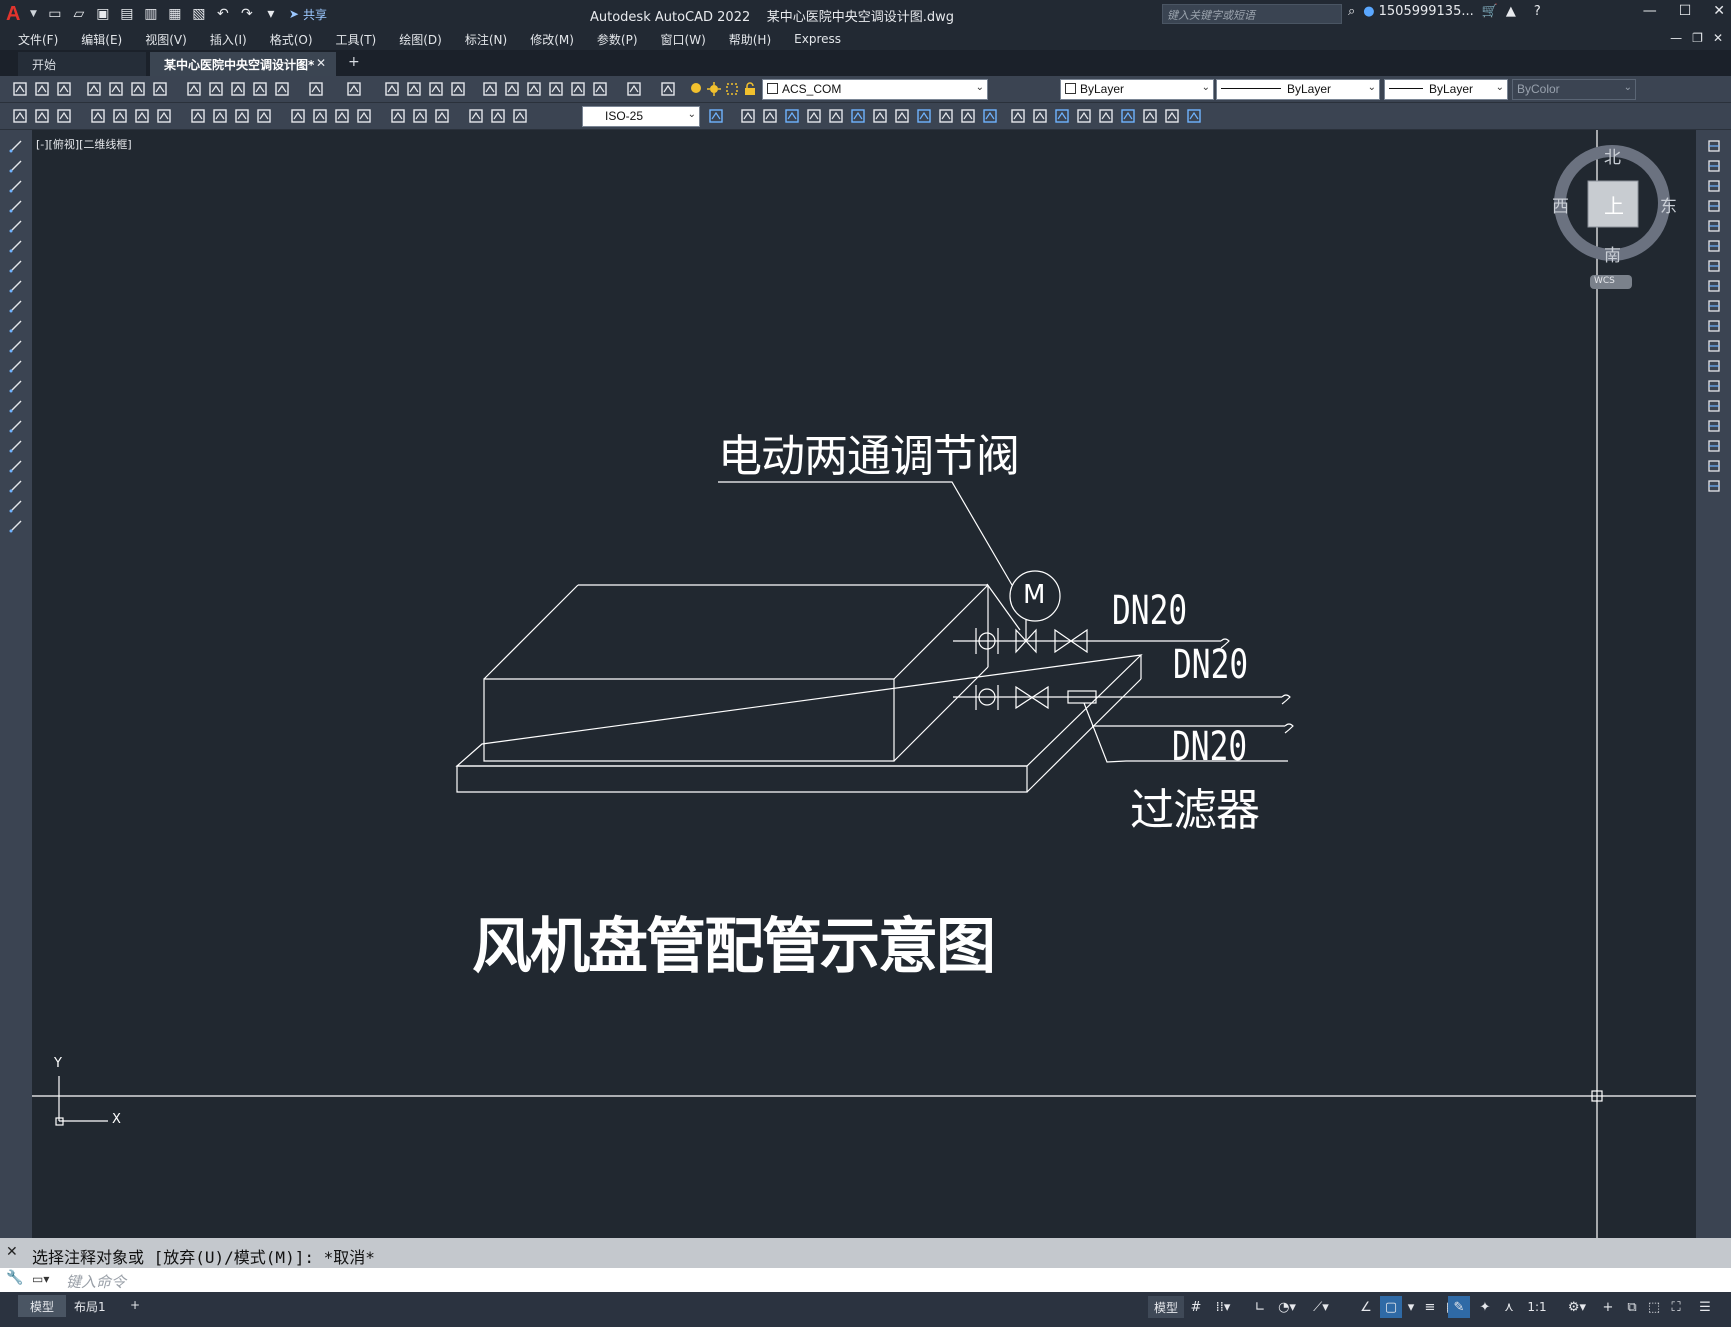 The height and width of the screenshot is (1327, 1731). Describe the element at coordinates (33, 14) in the screenshot. I see `app-menu-caret-icon: ▼` at that location.